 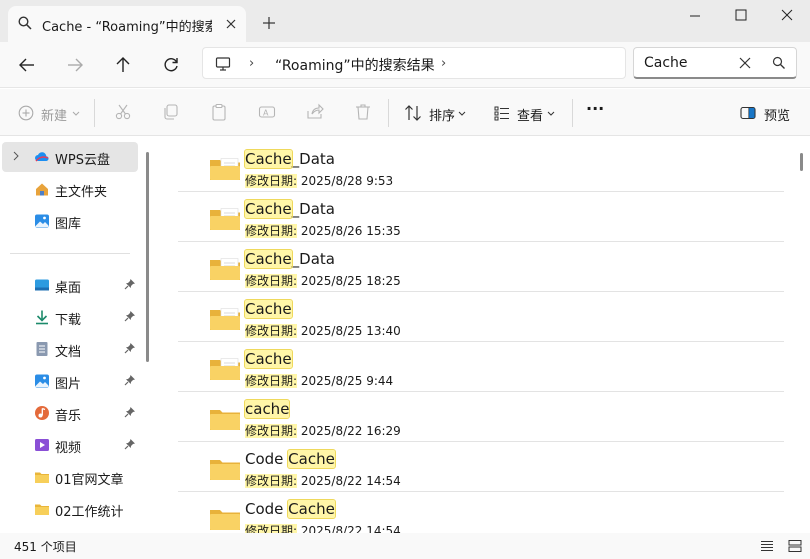 What do you see at coordinates (526, 113) in the screenshot?
I see `view-button: 查看` at bounding box center [526, 113].